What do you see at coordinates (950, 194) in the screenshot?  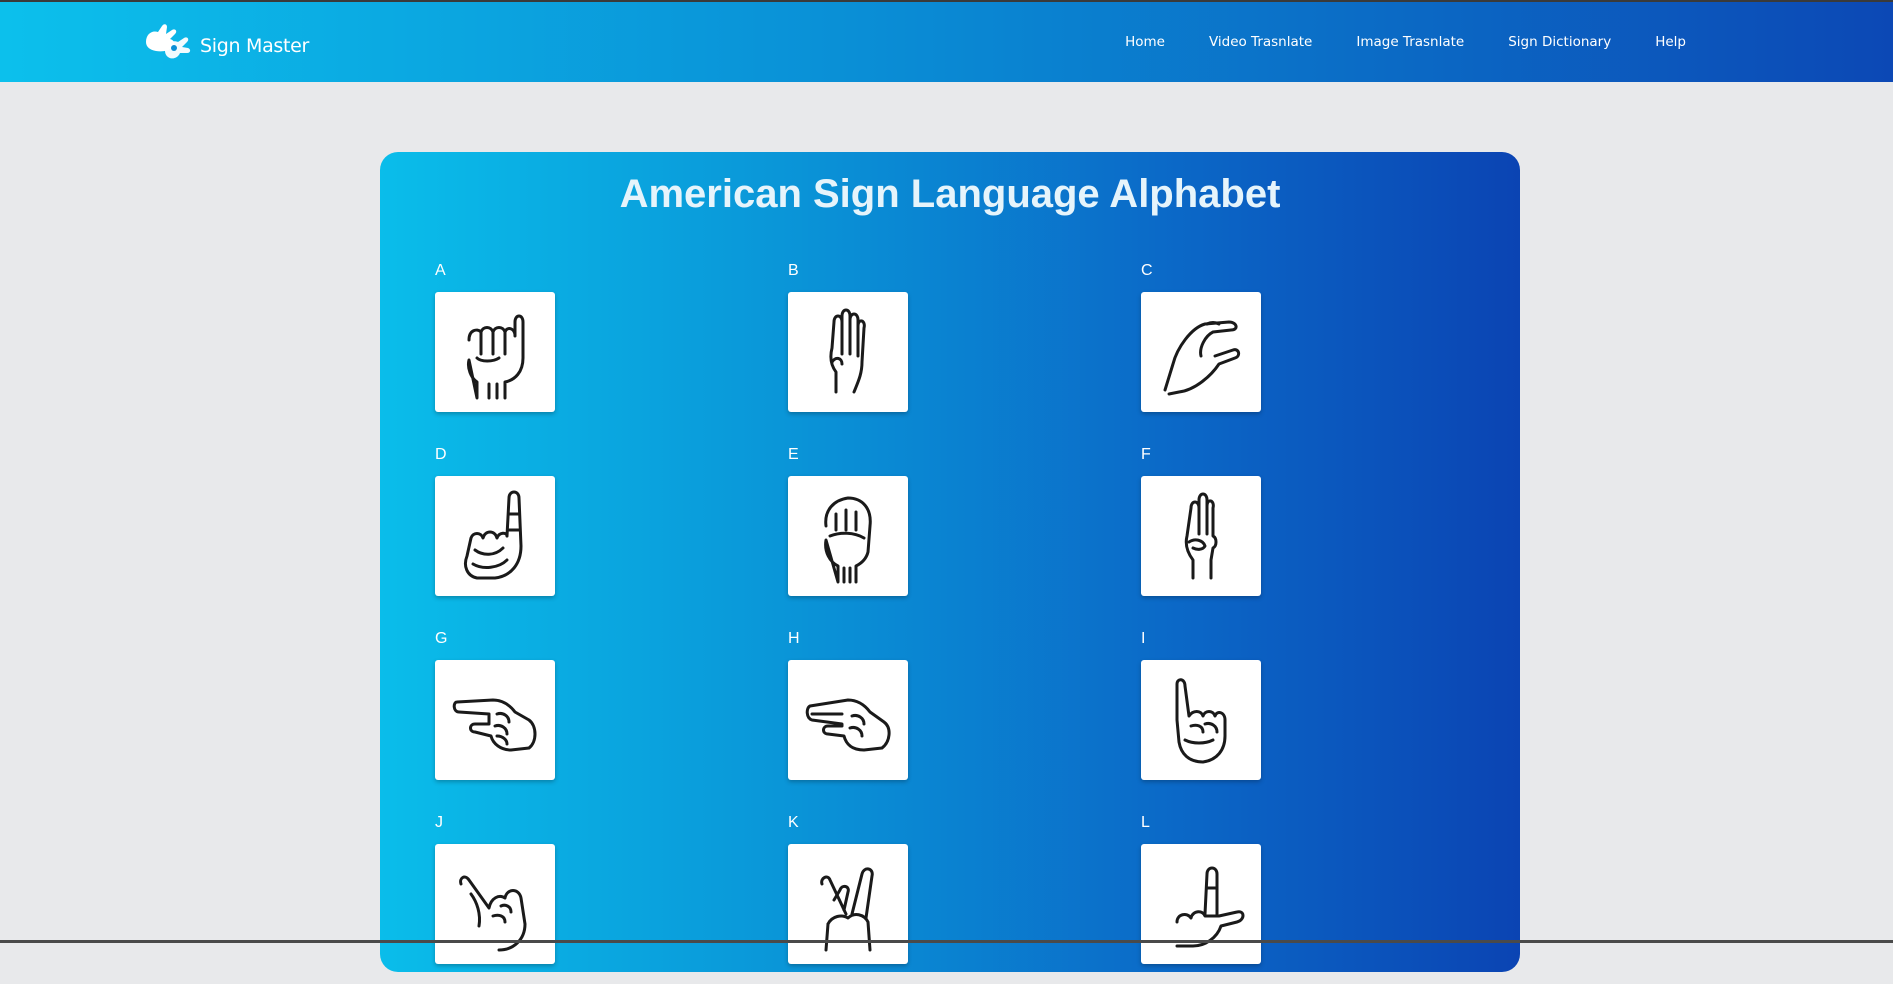 I see `page-title: American Sign Language Alphabet` at bounding box center [950, 194].